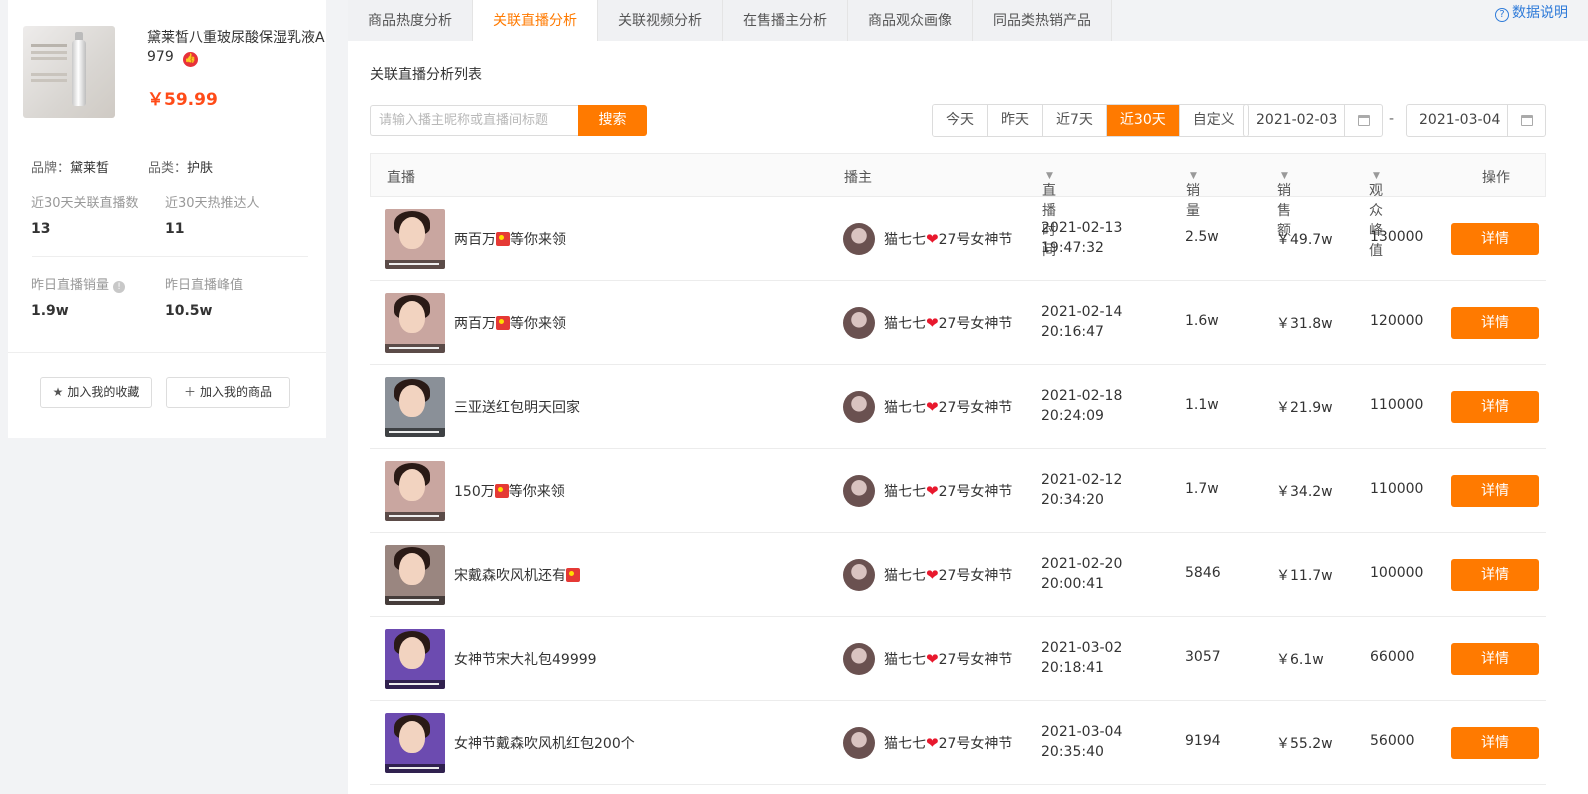 The image size is (1588, 794). I want to click on brand-value: 黛莱皙, so click(90, 168).